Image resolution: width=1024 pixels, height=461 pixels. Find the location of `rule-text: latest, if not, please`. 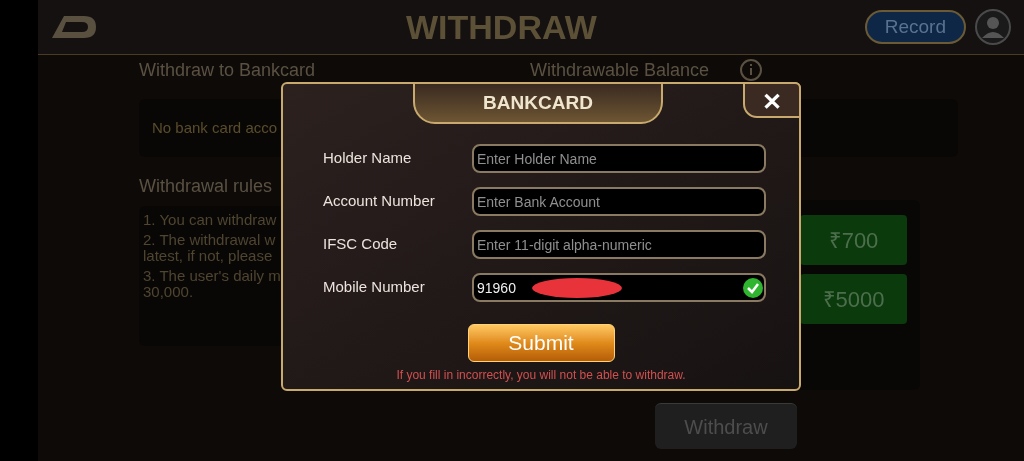

rule-text: latest, if not, please is located at coordinates (208, 256).